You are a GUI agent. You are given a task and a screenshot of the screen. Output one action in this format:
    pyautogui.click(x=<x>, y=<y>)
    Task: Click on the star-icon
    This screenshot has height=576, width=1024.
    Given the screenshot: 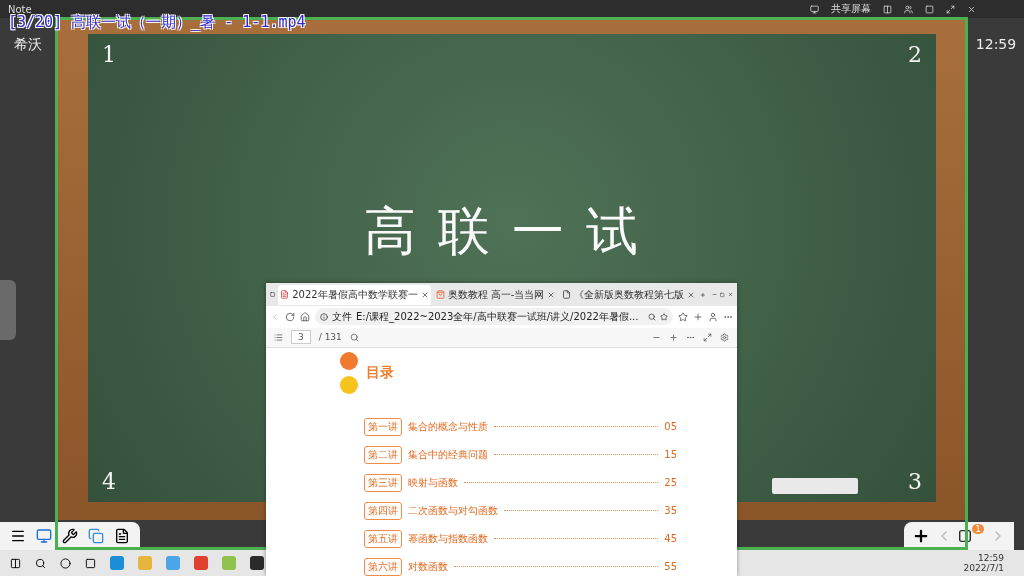 What is the action you would take?
    pyautogui.click(x=664, y=316)
    